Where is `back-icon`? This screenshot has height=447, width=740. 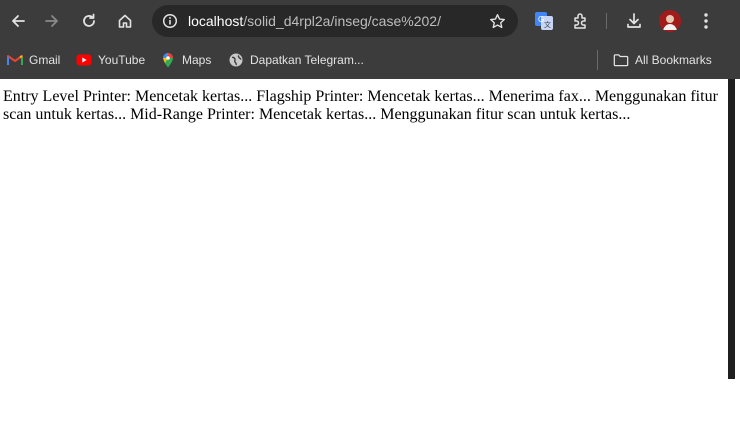 back-icon is located at coordinates (18, 21).